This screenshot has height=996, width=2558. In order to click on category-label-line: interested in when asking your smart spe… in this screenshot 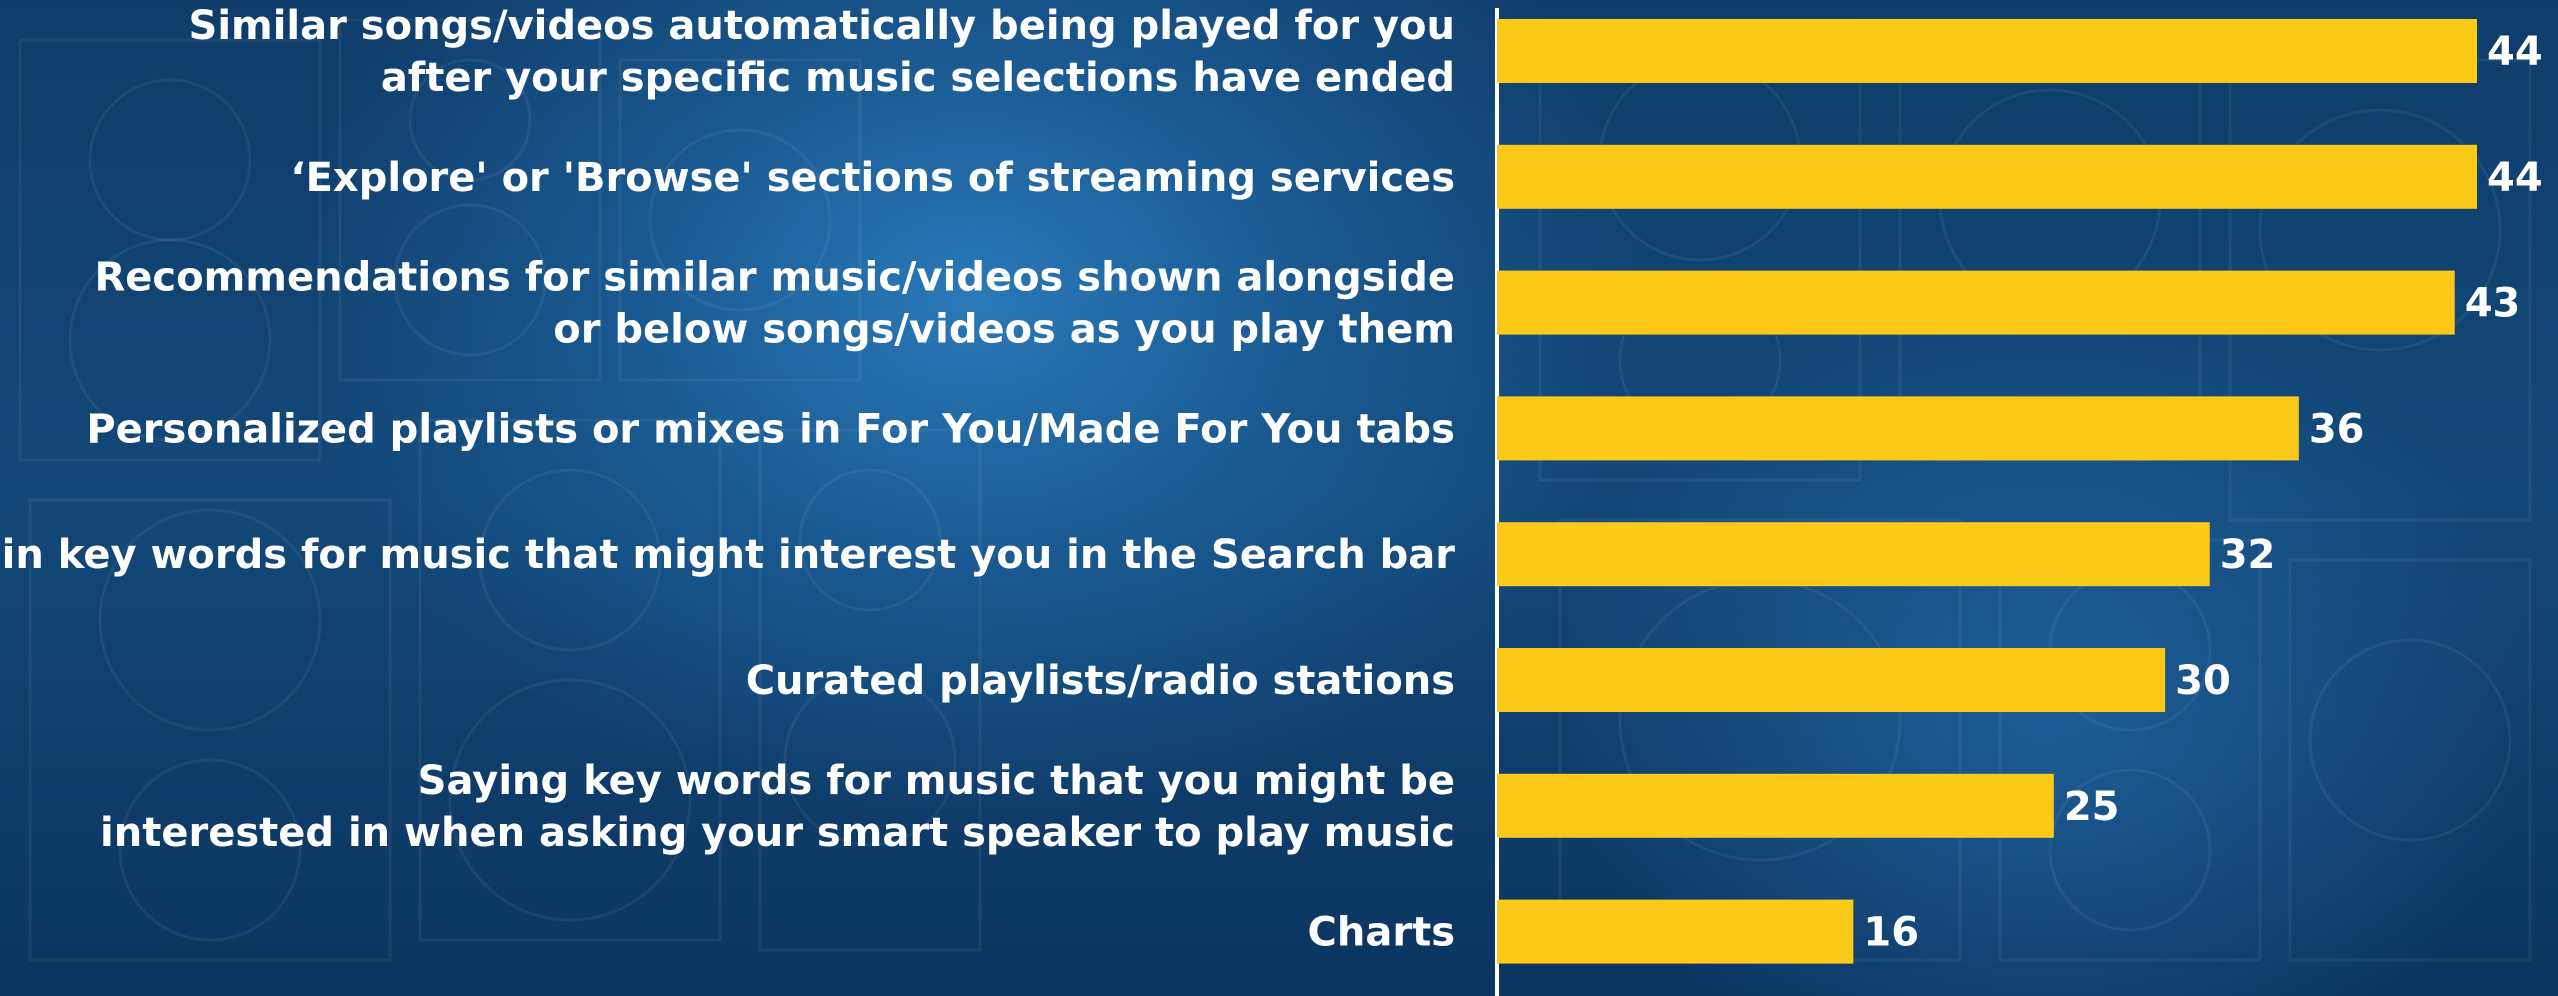, I will do `click(777, 833)`.